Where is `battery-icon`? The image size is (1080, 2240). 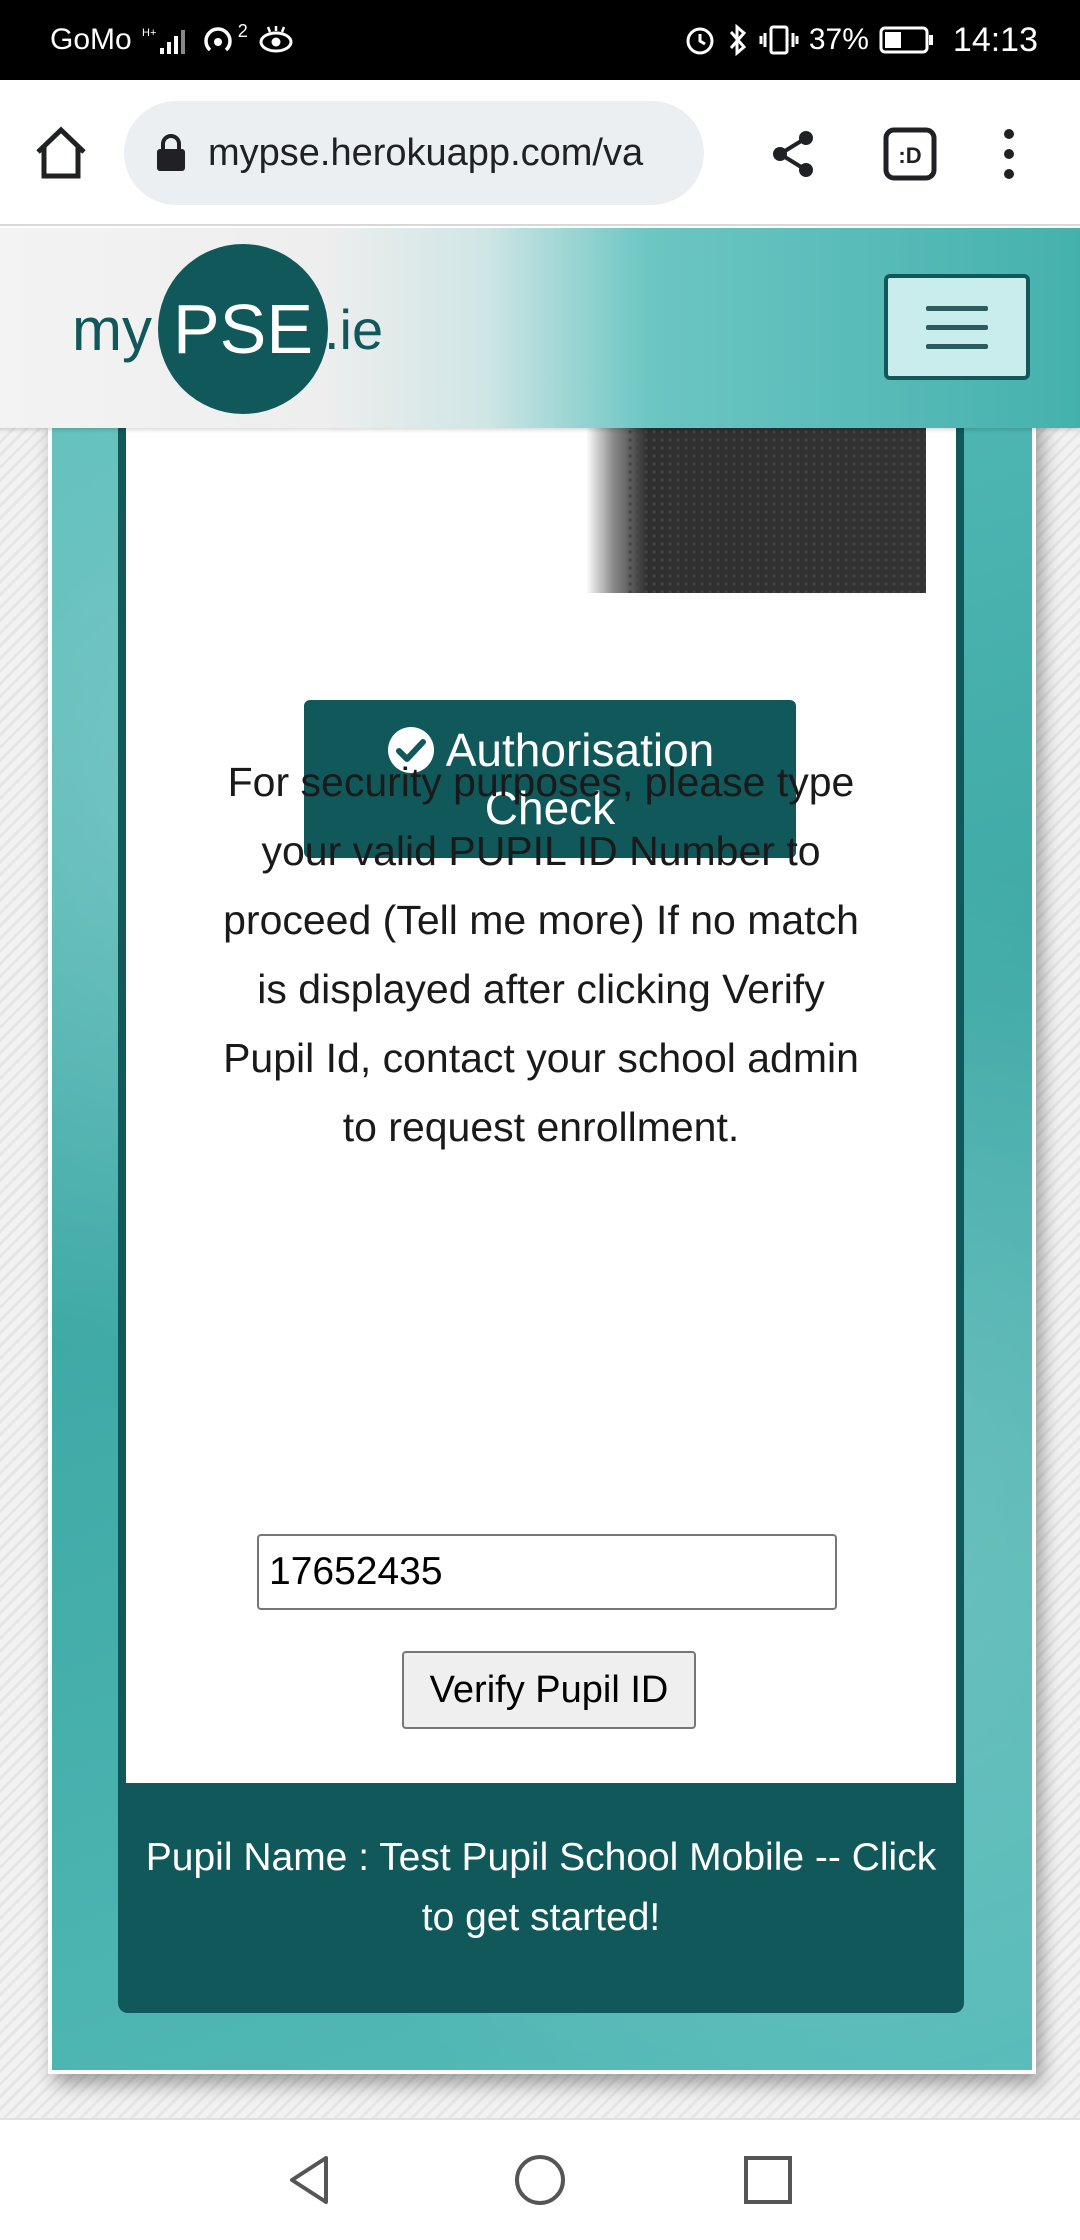 battery-icon is located at coordinates (907, 40).